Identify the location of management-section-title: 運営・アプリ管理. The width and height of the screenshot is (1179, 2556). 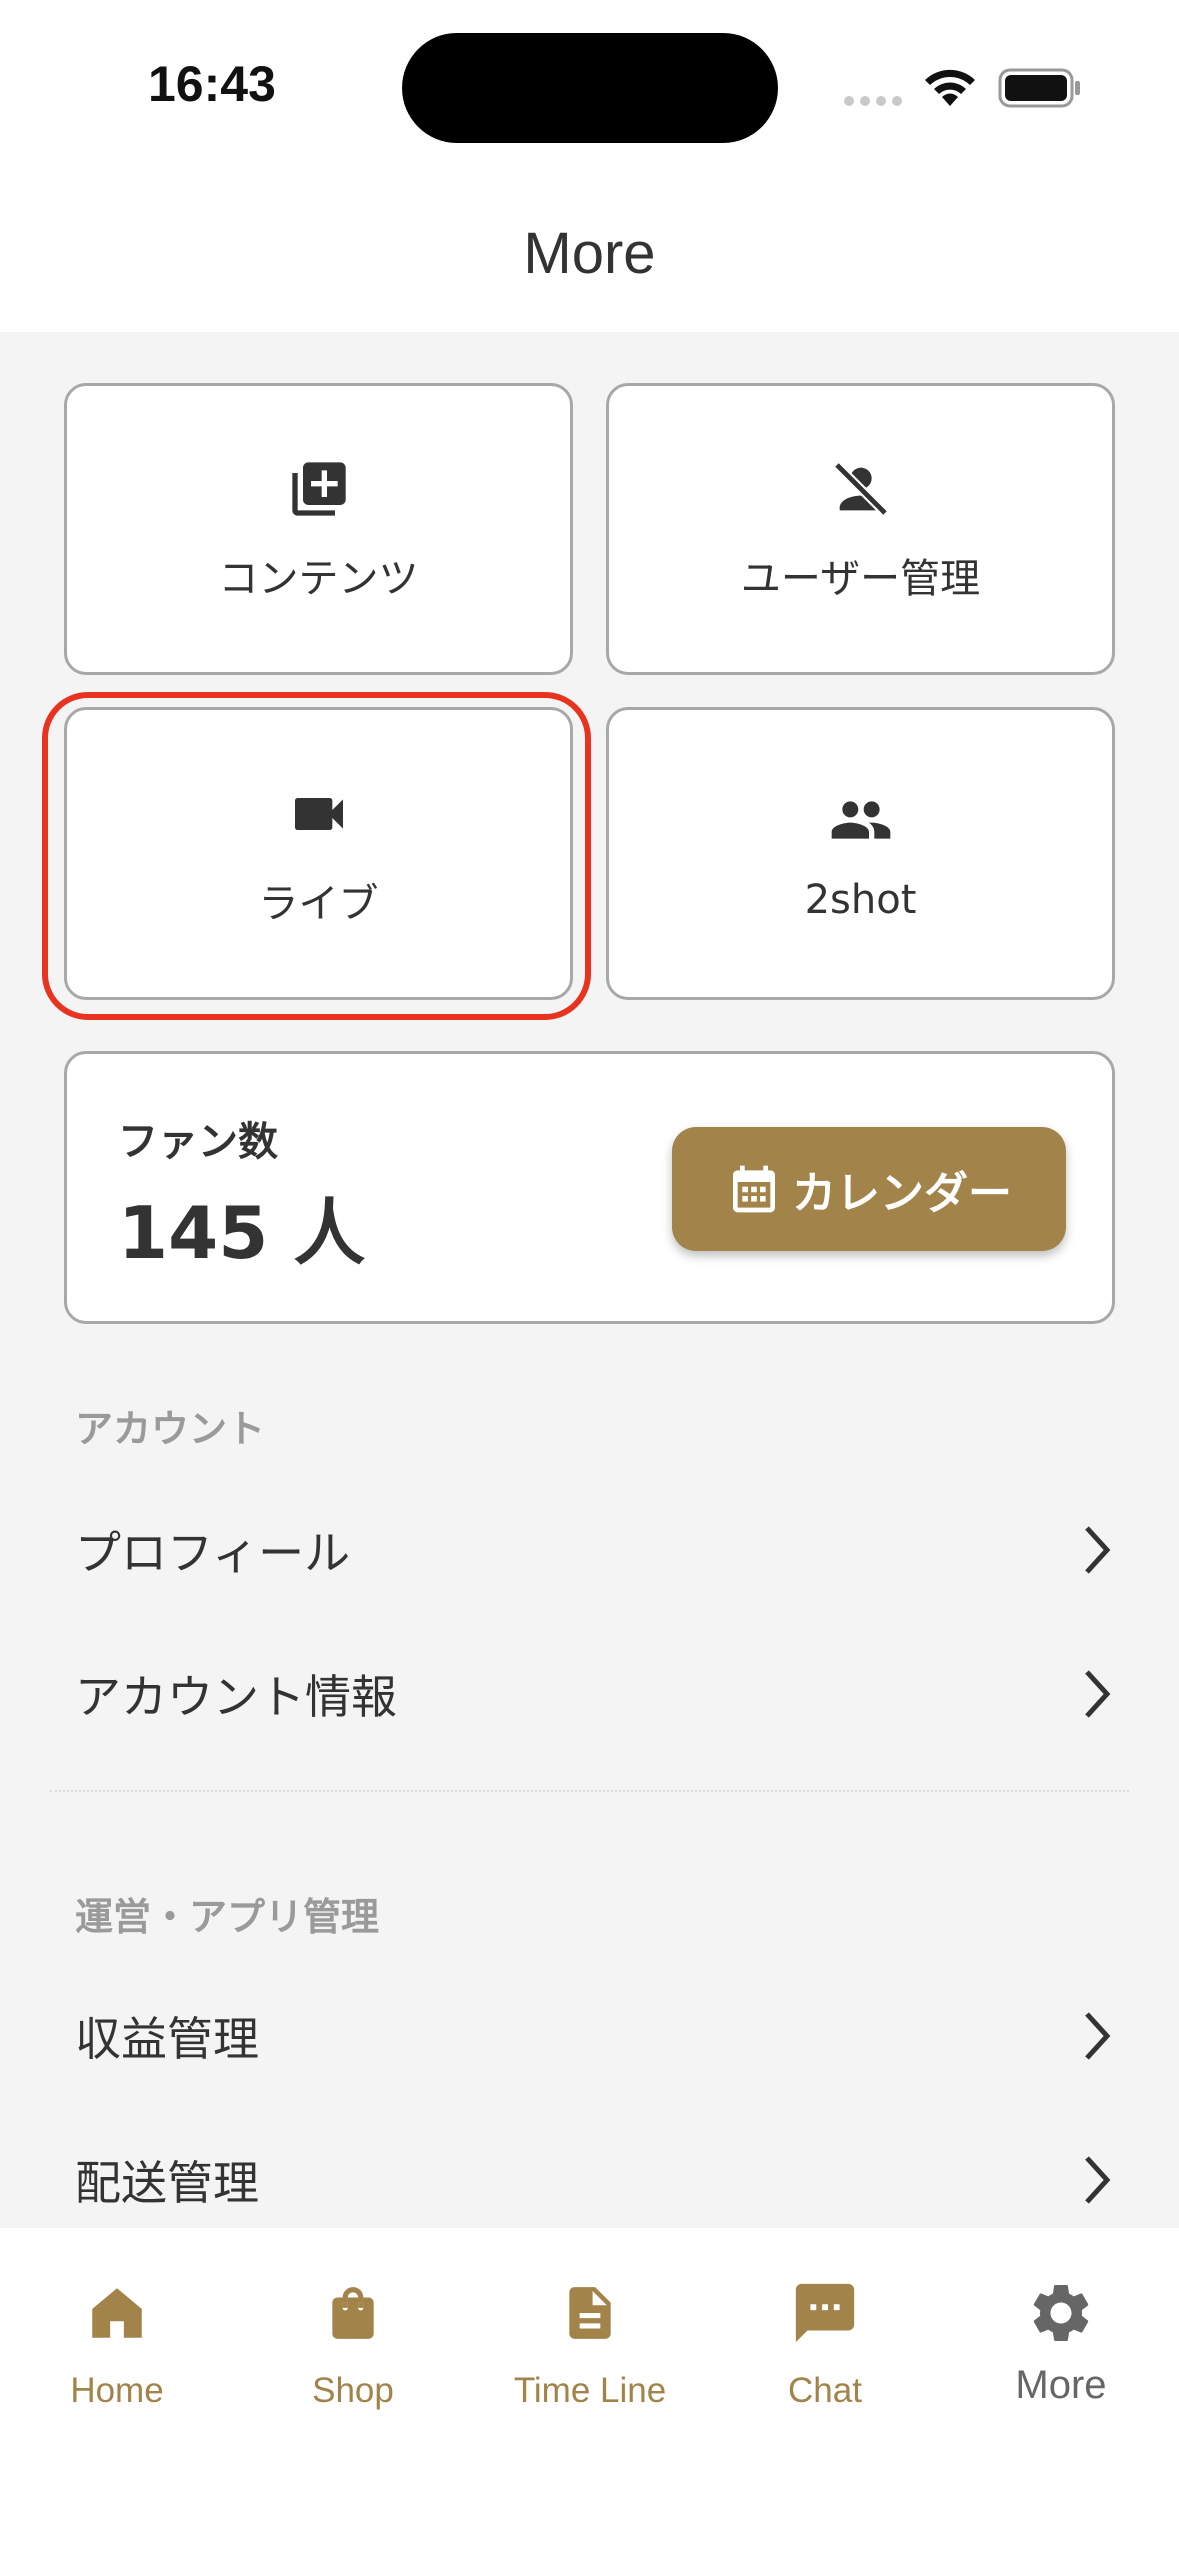
(227, 1917).